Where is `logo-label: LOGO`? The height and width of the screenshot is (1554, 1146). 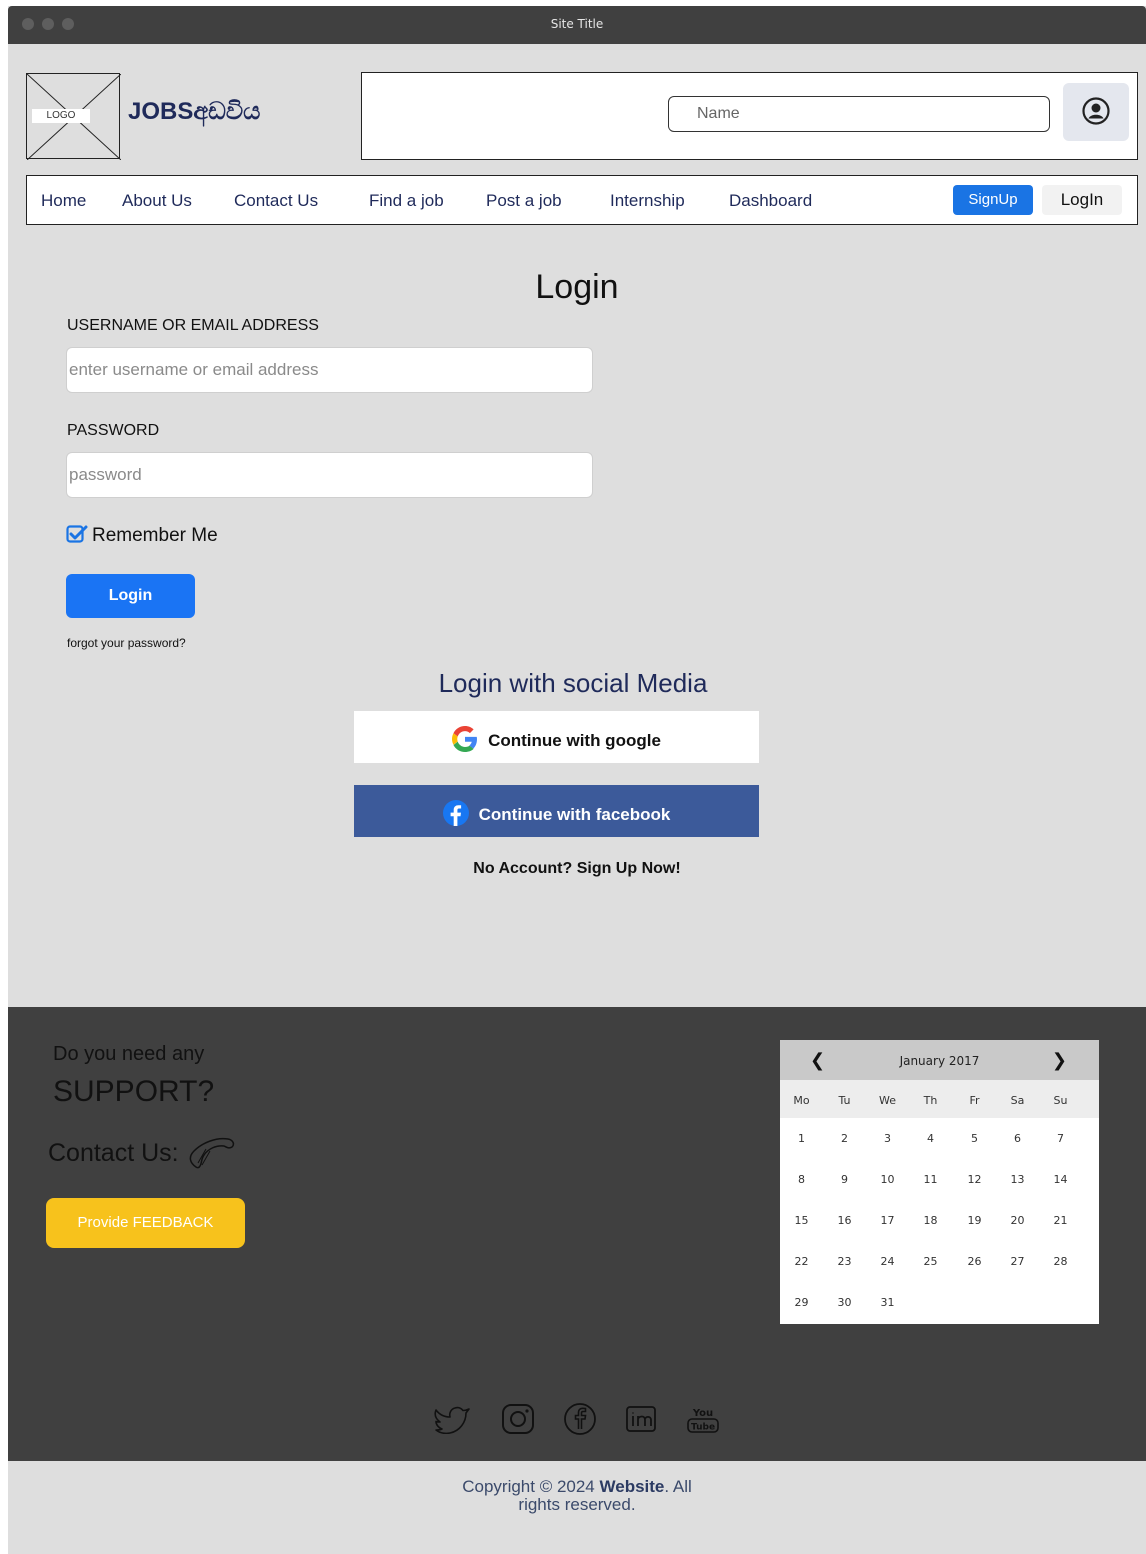
logo-label: LOGO is located at coordinates (61, 116).